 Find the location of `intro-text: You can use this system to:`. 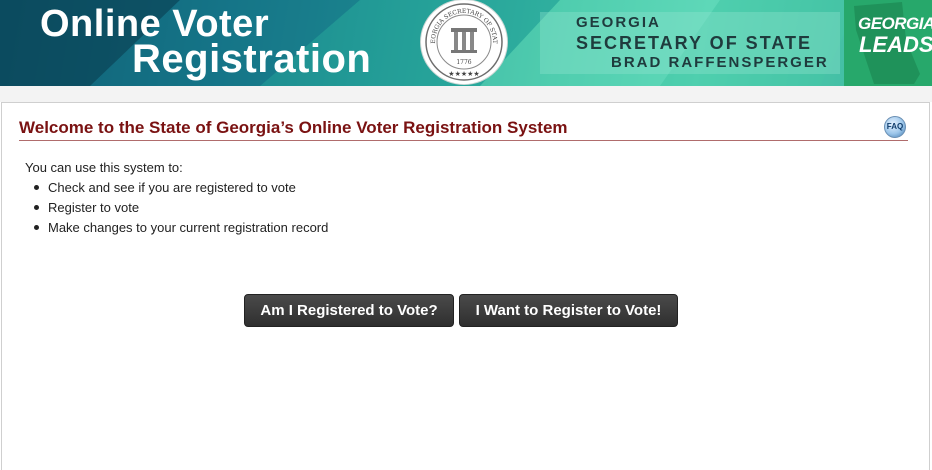

intro-text: You can use this system to: is located at coordinates (104, 167).